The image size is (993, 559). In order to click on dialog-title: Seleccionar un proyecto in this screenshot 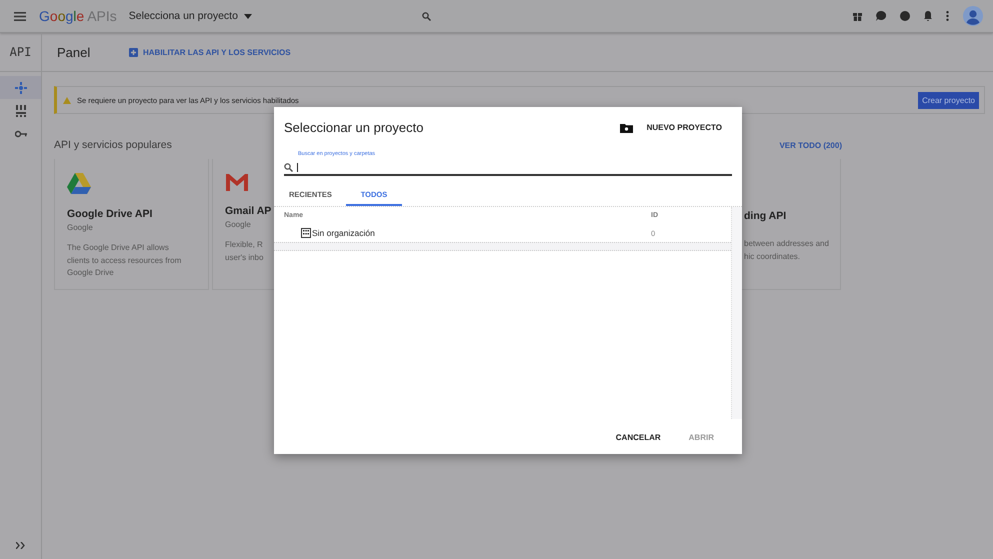, I will do `click(354, 127)`.